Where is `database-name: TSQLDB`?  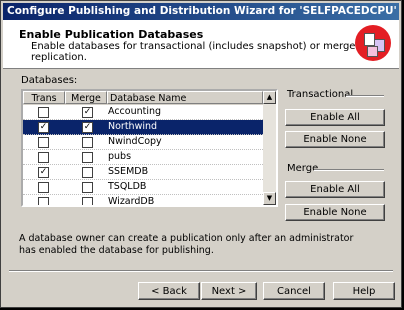 database-name: TSQLDB is located at coordinates (127, 186).